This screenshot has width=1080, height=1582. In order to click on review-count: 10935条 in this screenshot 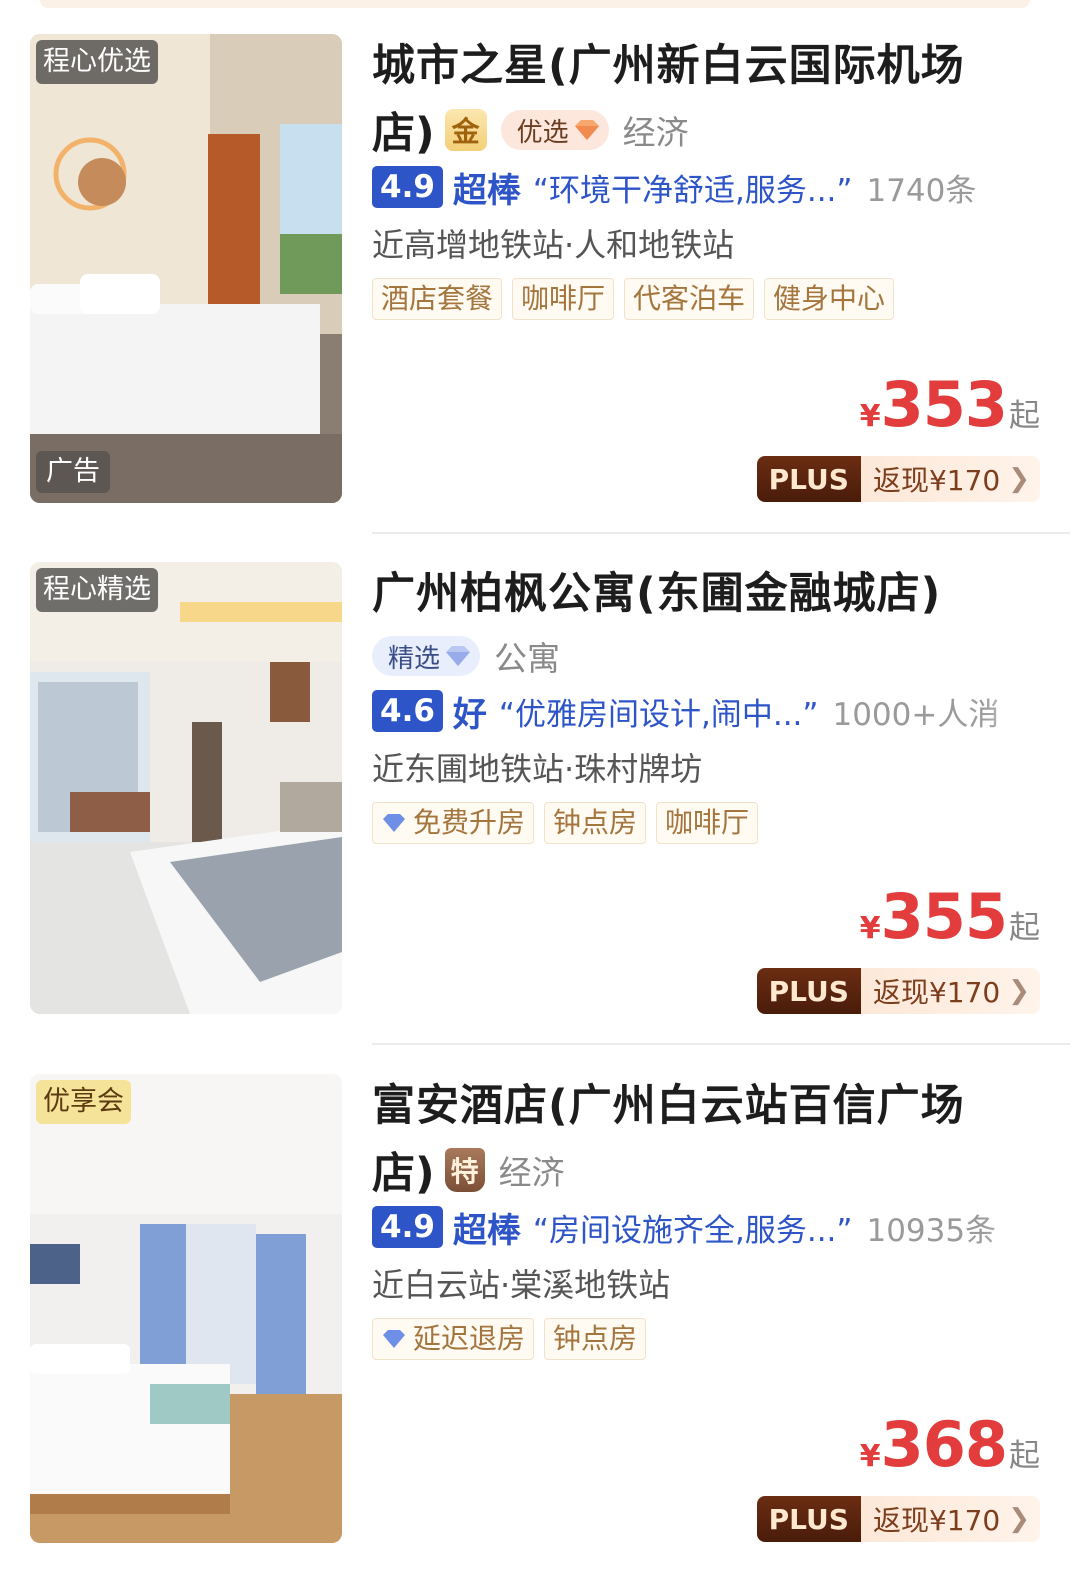, I will do `click(931, 1230)`.